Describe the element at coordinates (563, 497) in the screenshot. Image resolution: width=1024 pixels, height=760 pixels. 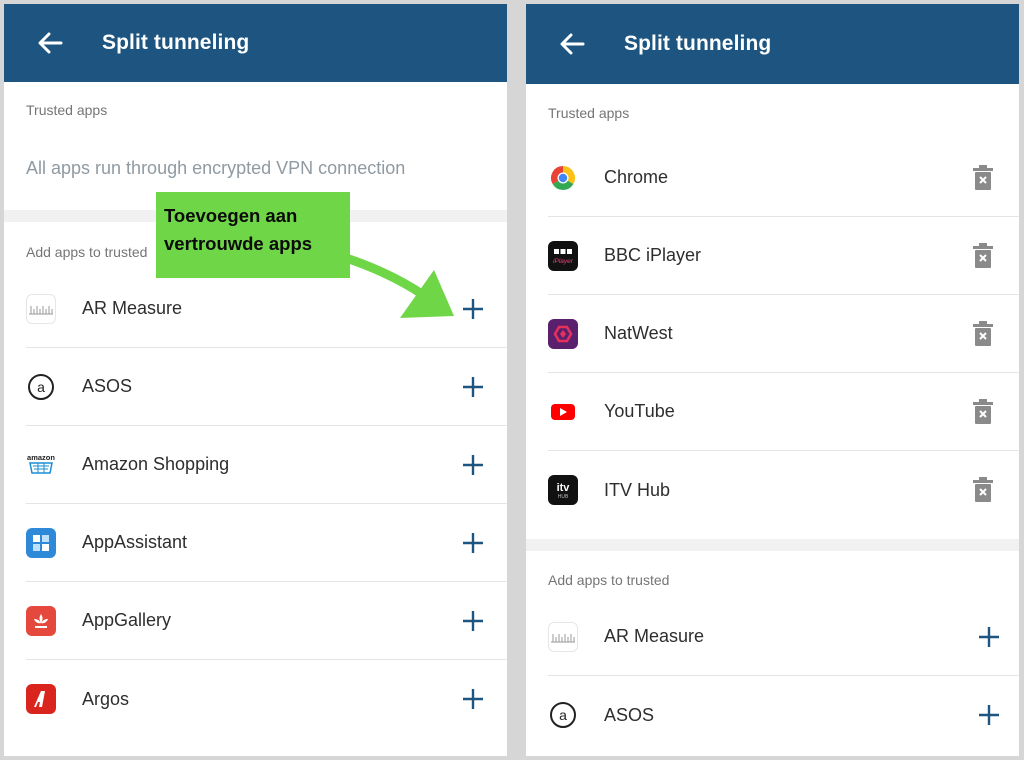
I see `svg-text: HUB` at that location.